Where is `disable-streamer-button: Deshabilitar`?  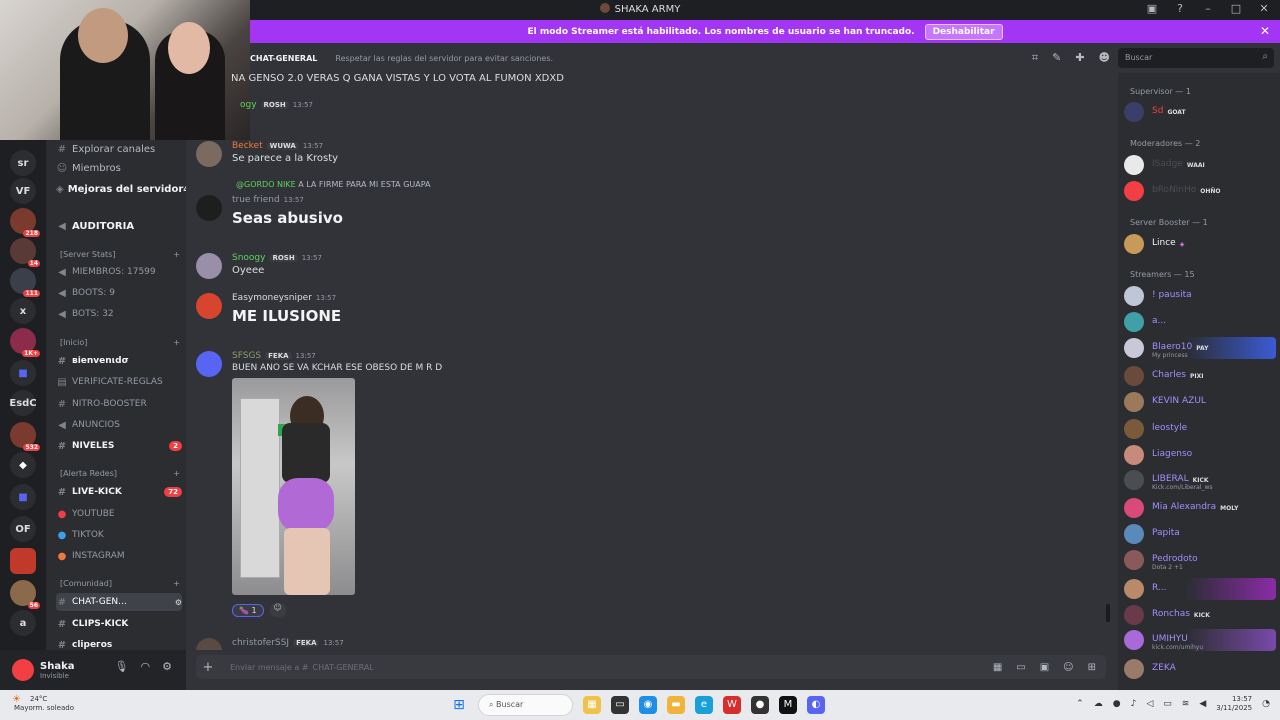
disable-streamer-button: Deshabilitar is located at coordinates (963, 31).